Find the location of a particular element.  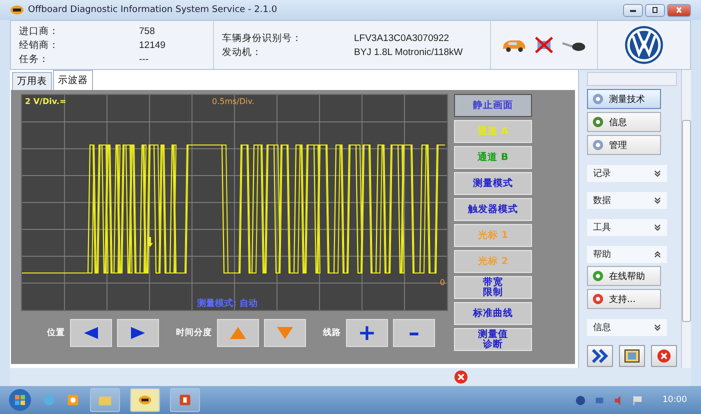

right-arrow-button is located at coordinates (138, 333).